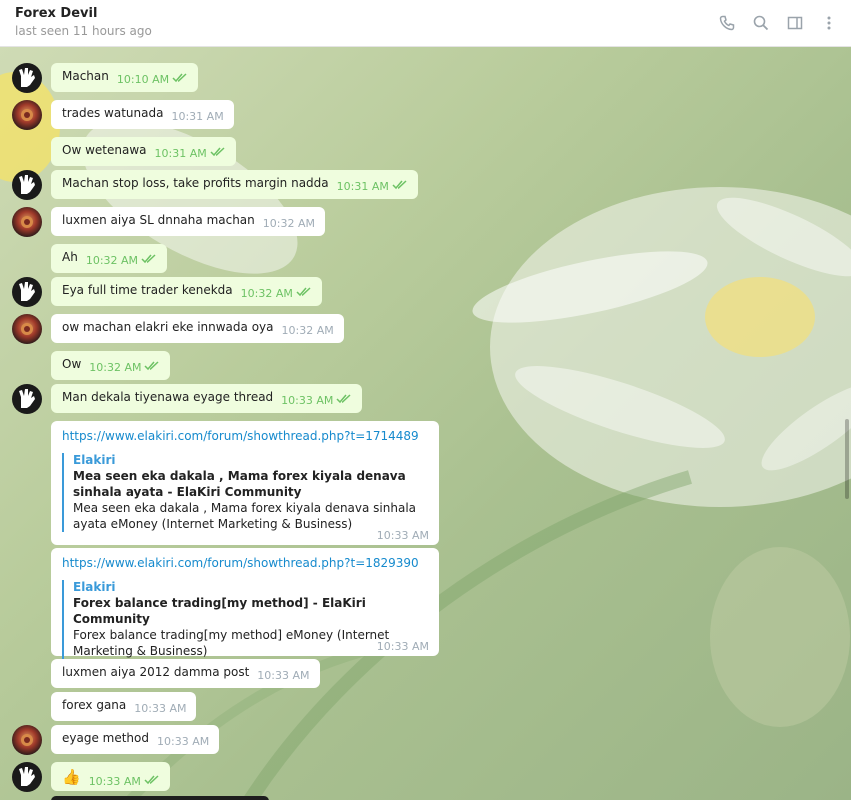  I want to click on message-text: Man dekala tiyenawa eyage thread, so click(168, 397).